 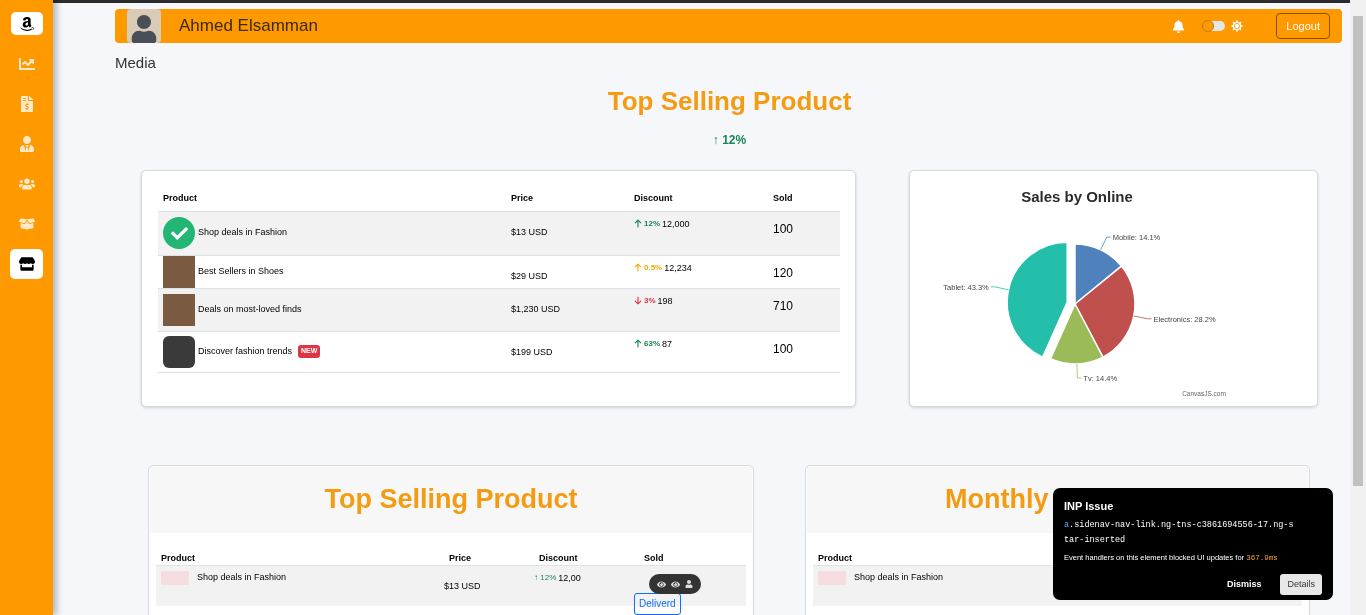 I want to click on store-icon, so click(x=26, y=264).